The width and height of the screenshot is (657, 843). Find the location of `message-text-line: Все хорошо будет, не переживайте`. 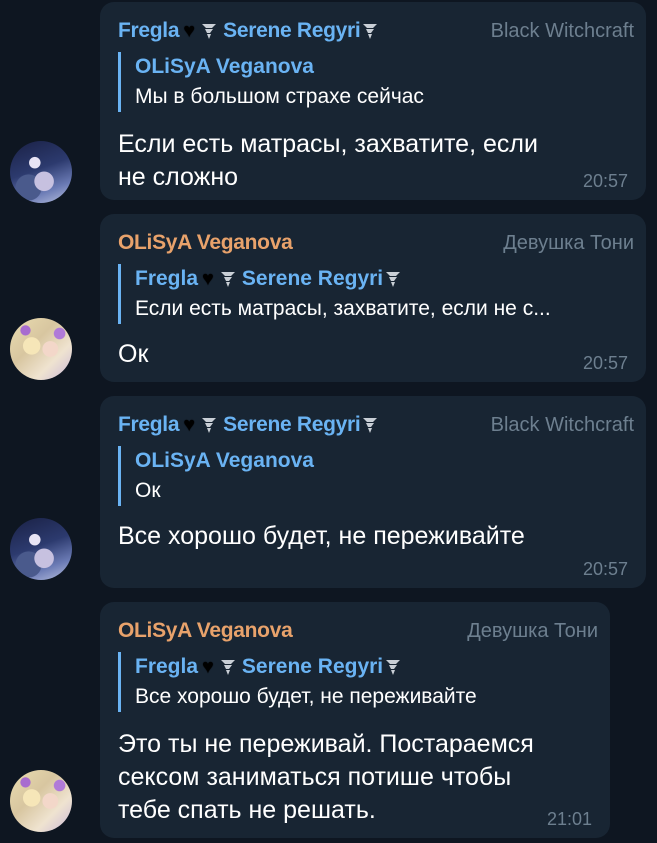

message-text-line: Все хорошо будет, не переживайте is located at coordinates (321, 536).